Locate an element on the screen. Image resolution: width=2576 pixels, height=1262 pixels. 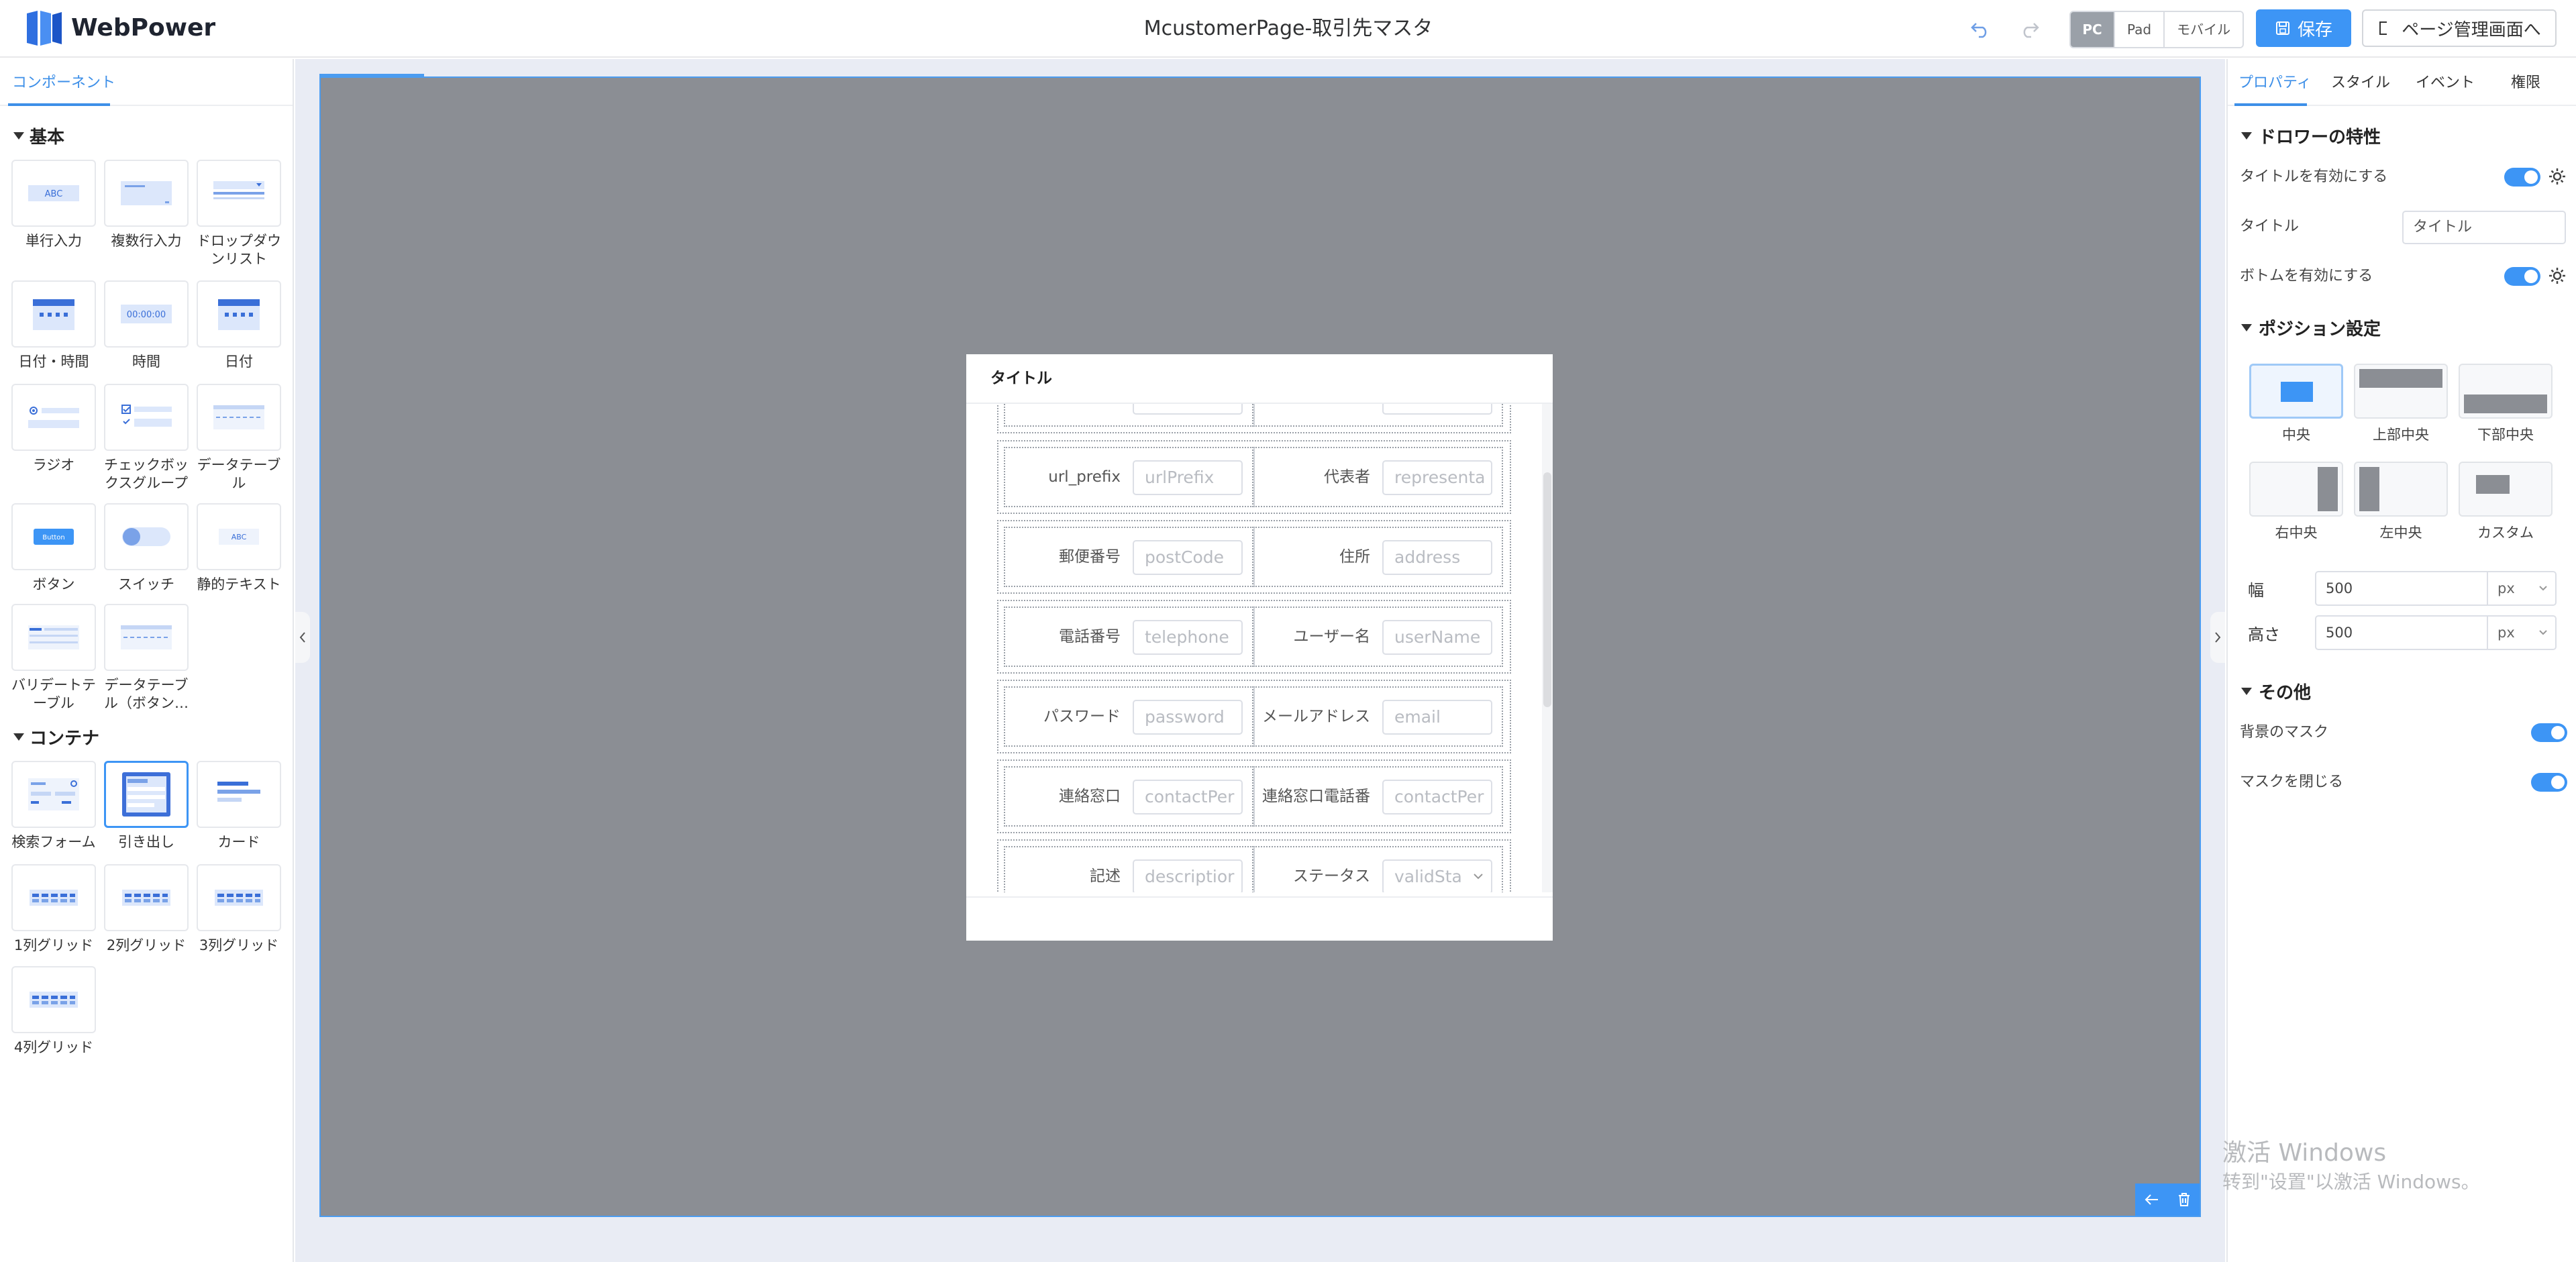
representative-input: representa is located at coordinates (1437, 477).